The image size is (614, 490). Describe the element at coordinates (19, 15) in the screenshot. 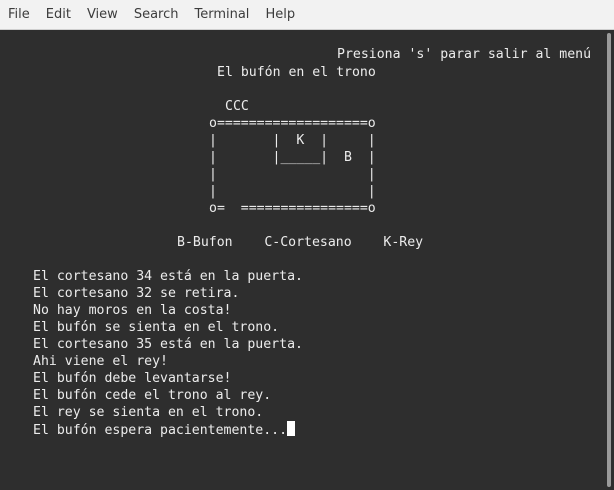

I see `menu-file: File` at that location.